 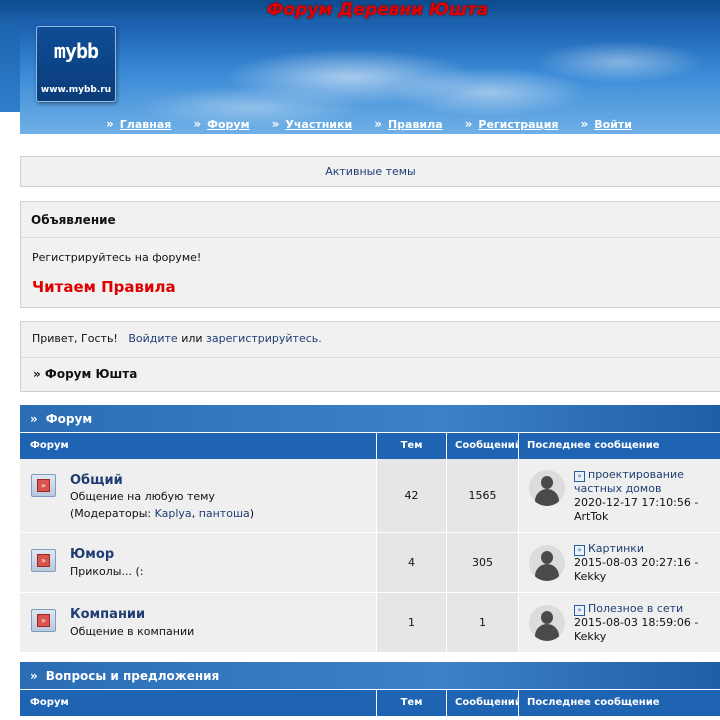 I want to click on guest-greeting: Привет, Гость!, so click(x=75, y=338).